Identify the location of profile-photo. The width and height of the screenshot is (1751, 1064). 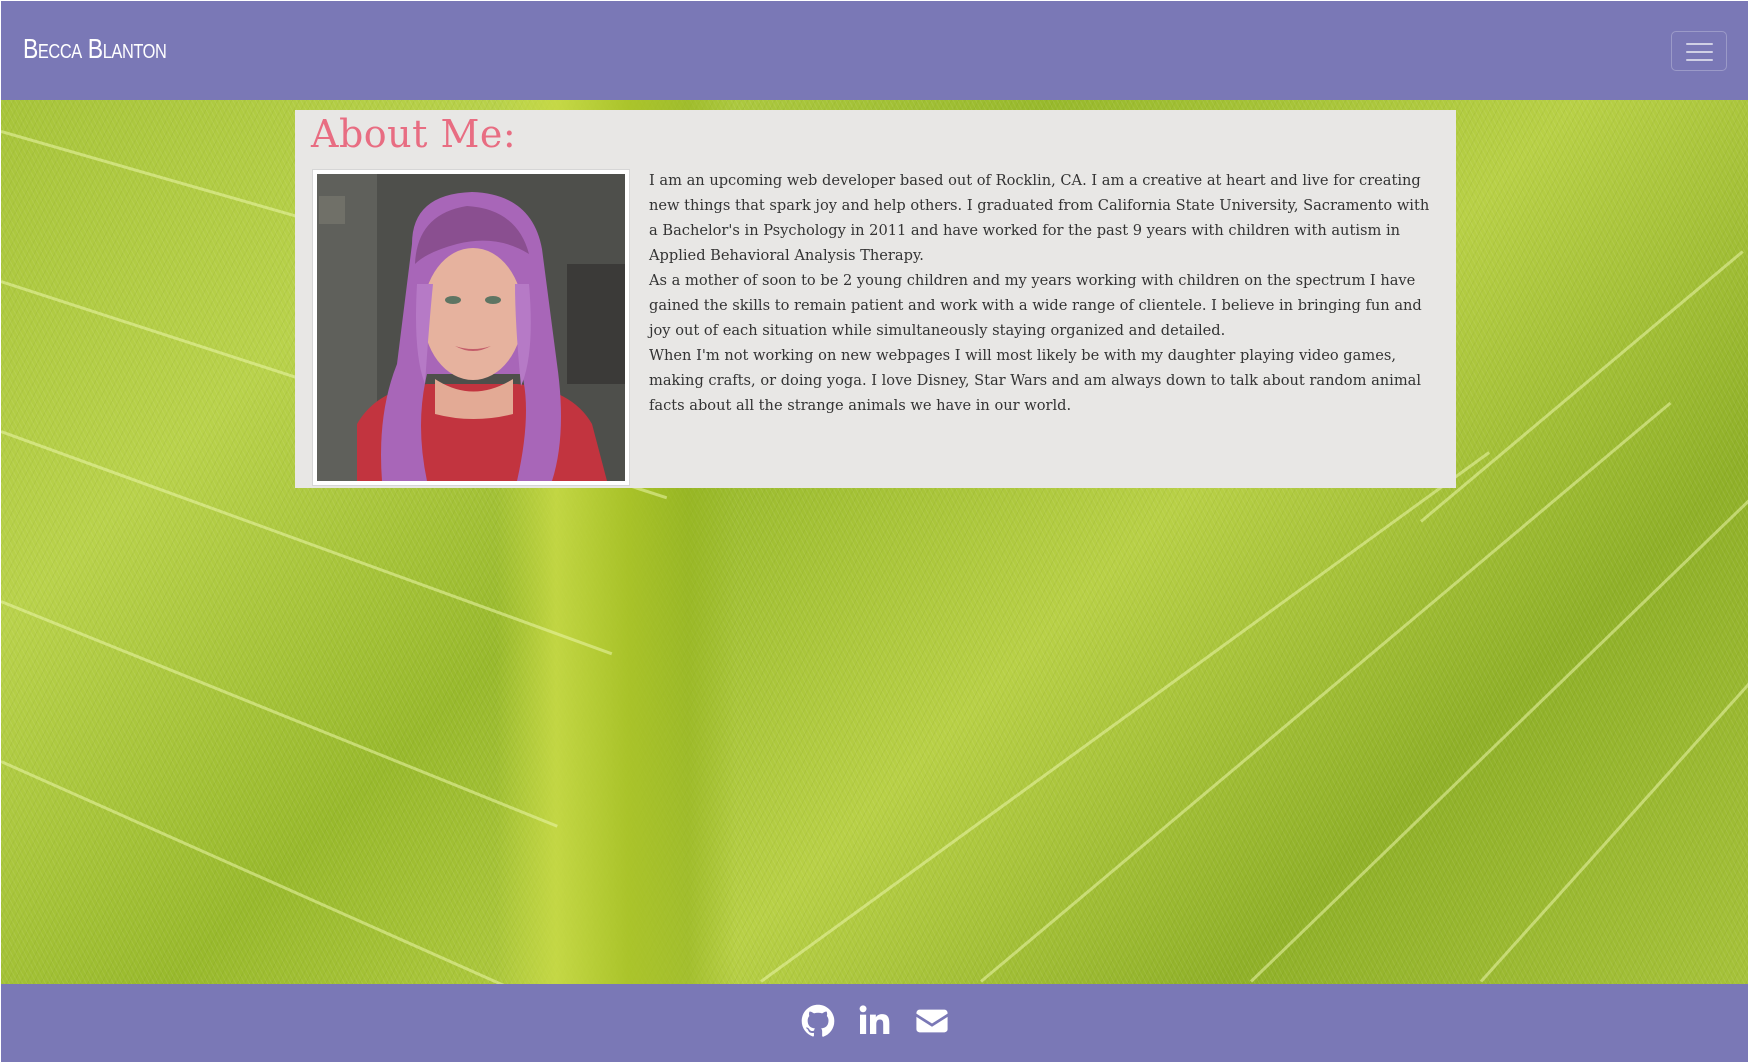
(471, 327).